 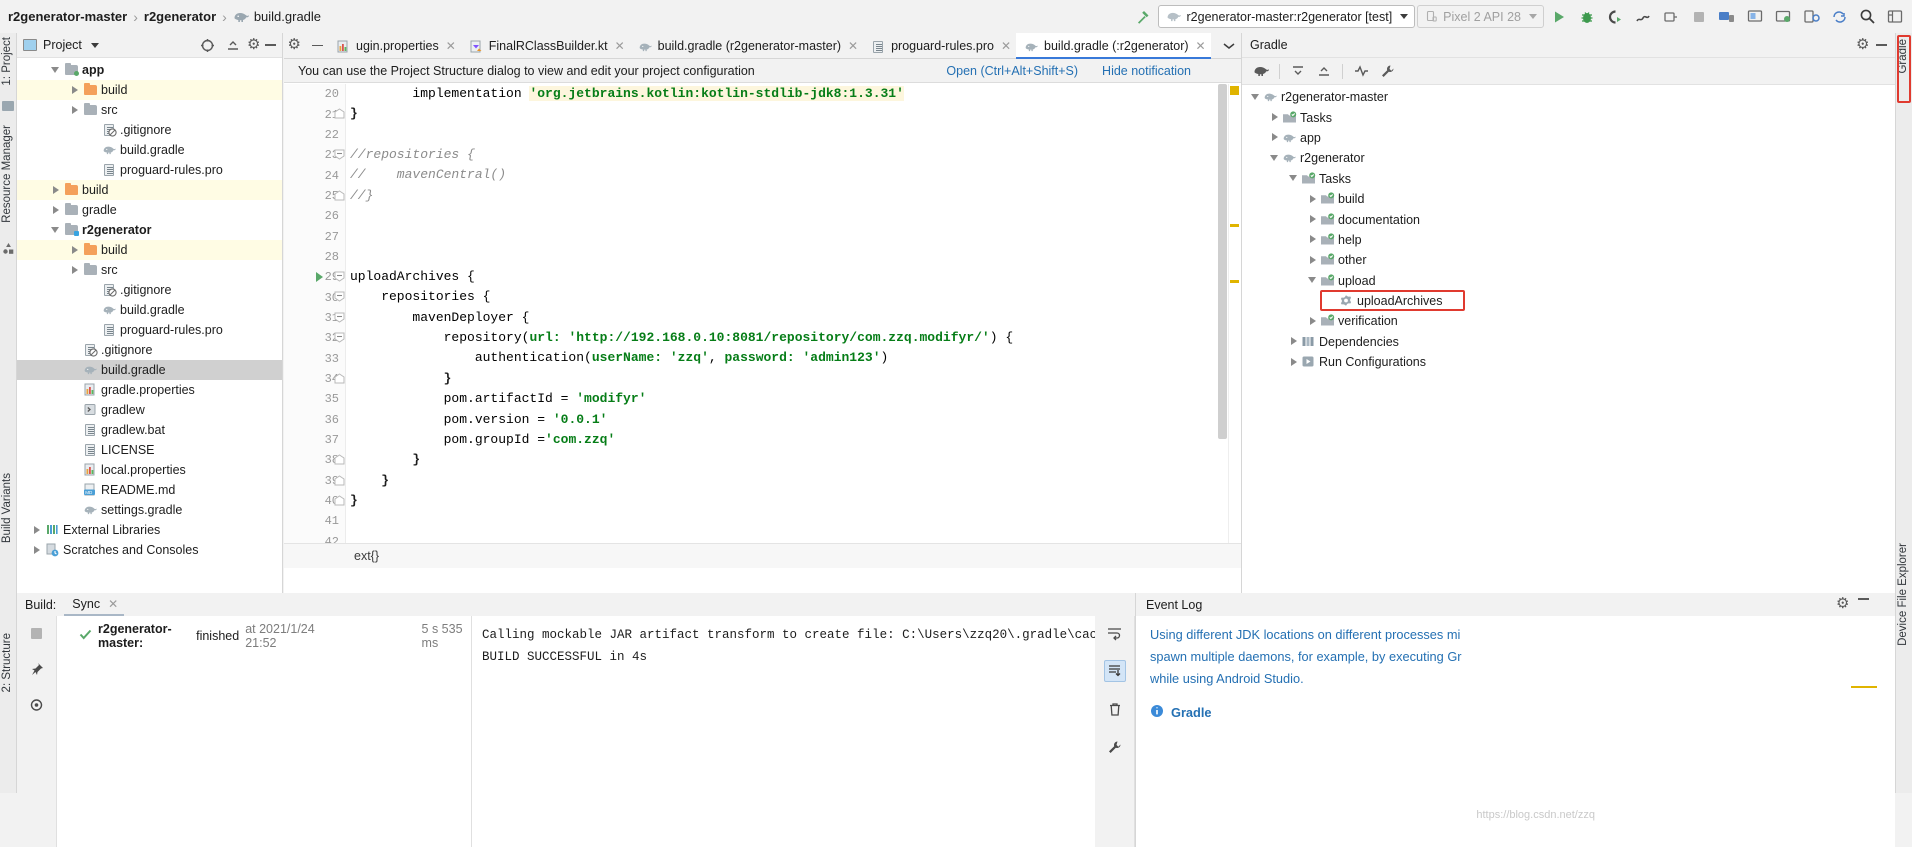 What do you see at coordinates (1234, 326) in the screenshot?
I see `error-marker-bar` at bounding box center [1234, 326].